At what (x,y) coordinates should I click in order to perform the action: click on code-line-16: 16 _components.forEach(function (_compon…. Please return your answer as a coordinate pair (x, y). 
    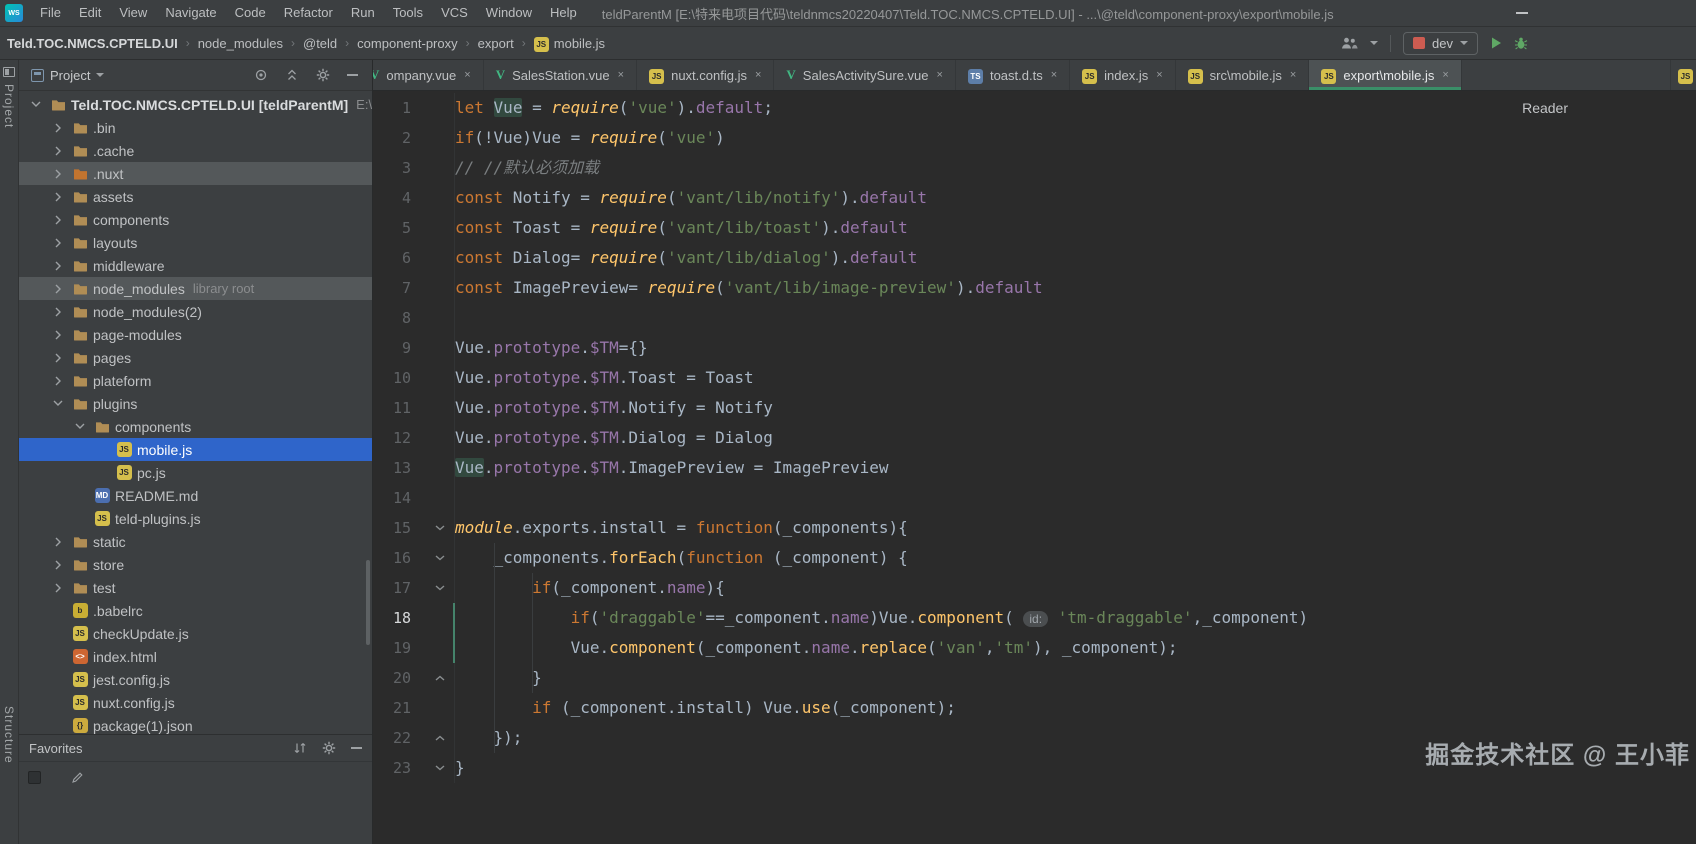
    Looking at the image, I should click on (1034, 558).